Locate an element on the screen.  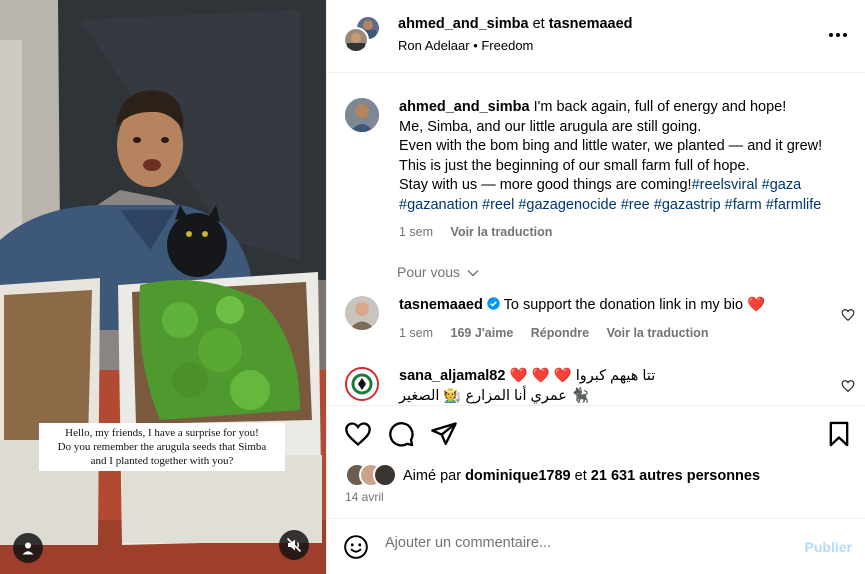
for-you-sort-button: Pour vous is located at coordinates (438, 272).